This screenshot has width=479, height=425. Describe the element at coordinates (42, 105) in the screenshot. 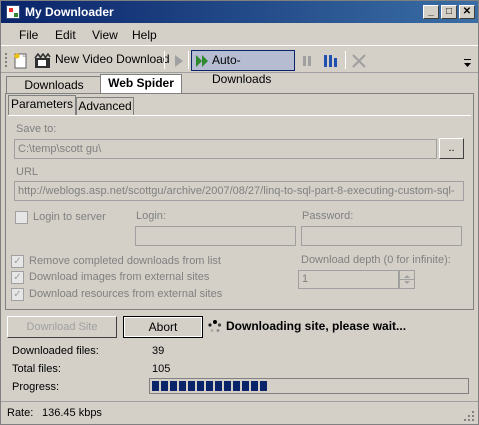

I see `tab-parameters: Parameters` at that location.